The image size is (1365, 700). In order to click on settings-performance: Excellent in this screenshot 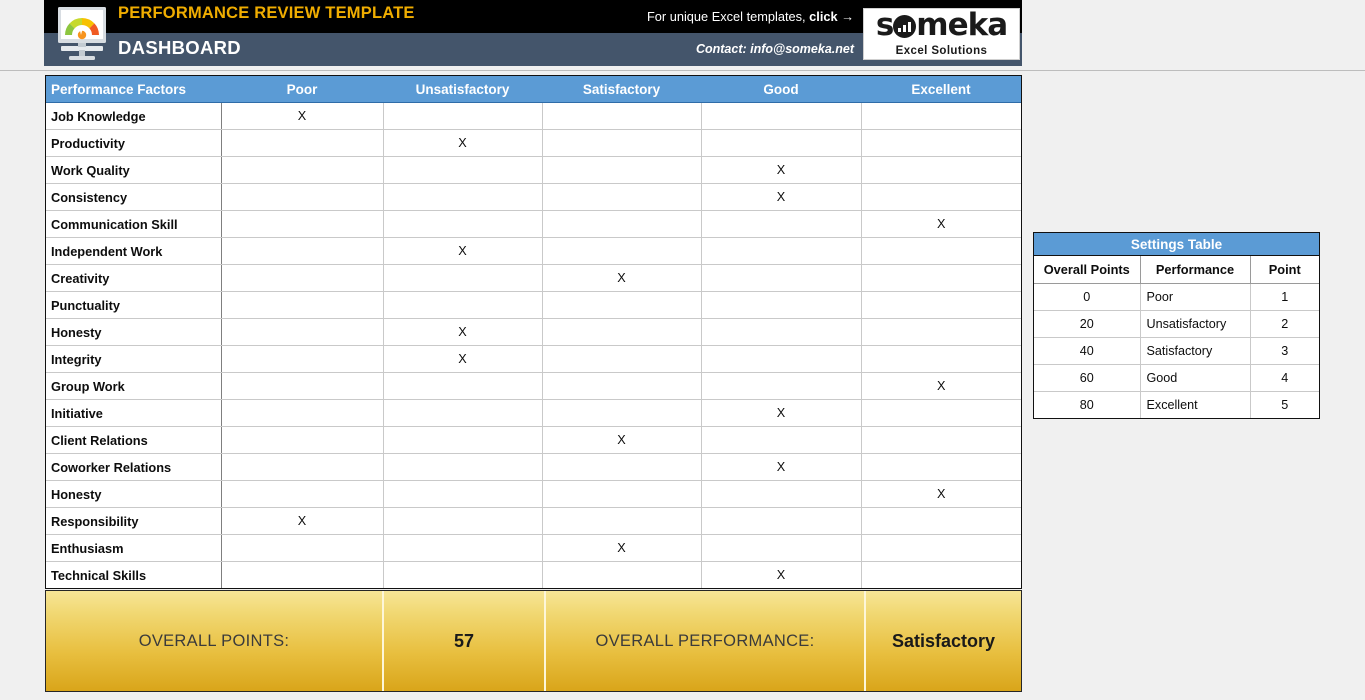, I will do `click(1195, 404)`.